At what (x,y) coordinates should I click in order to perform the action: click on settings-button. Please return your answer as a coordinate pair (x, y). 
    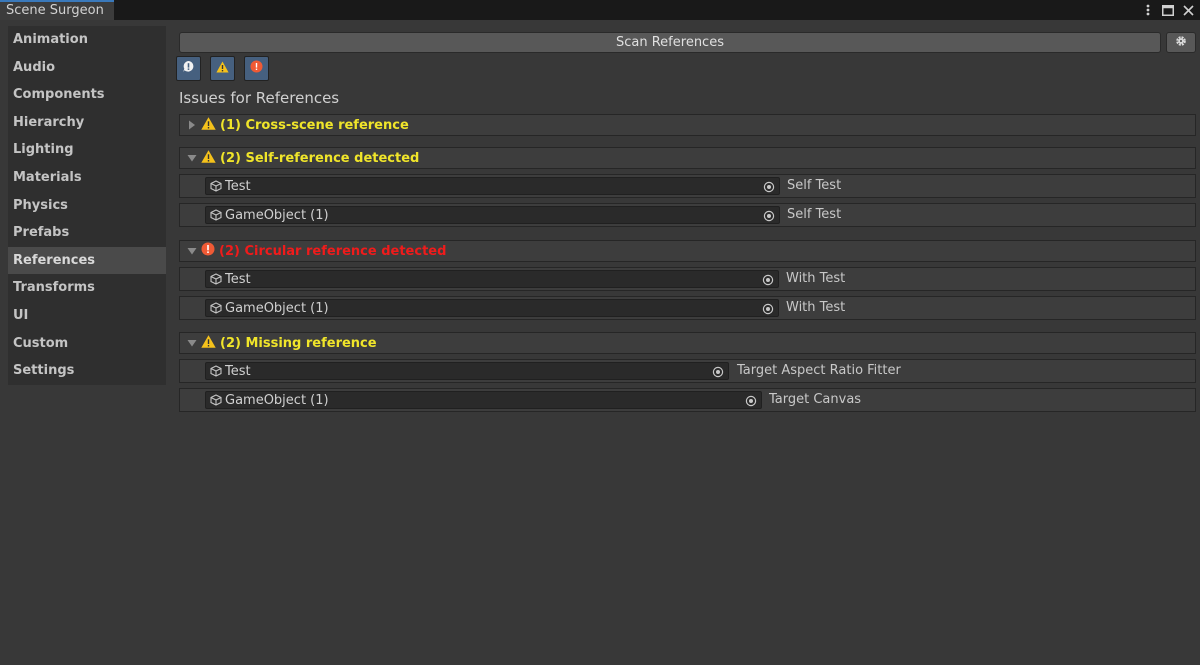
    Looking at the image, I should click on (1181, 42).